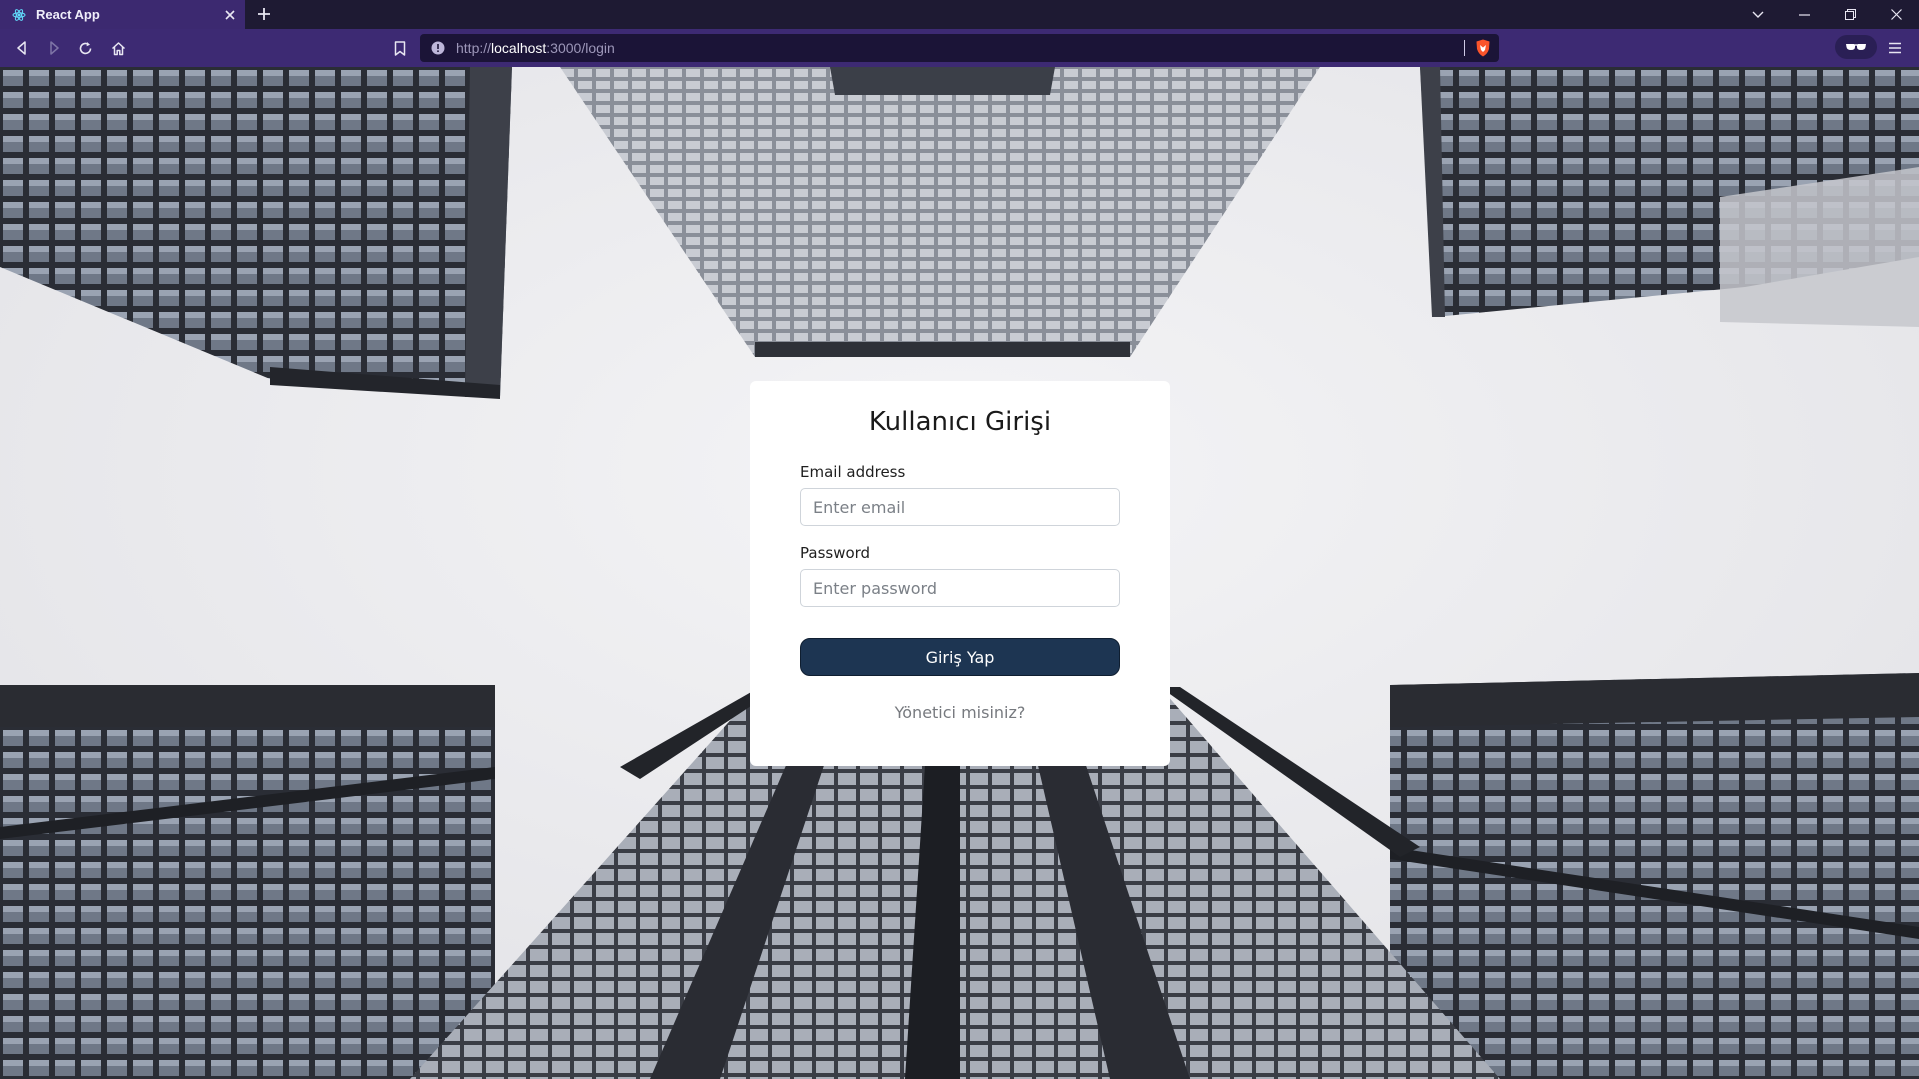 Image resolution: width=1919 pixels, height=1079 pixels. I want to click on tab-bar: React App, so click(959, 14).